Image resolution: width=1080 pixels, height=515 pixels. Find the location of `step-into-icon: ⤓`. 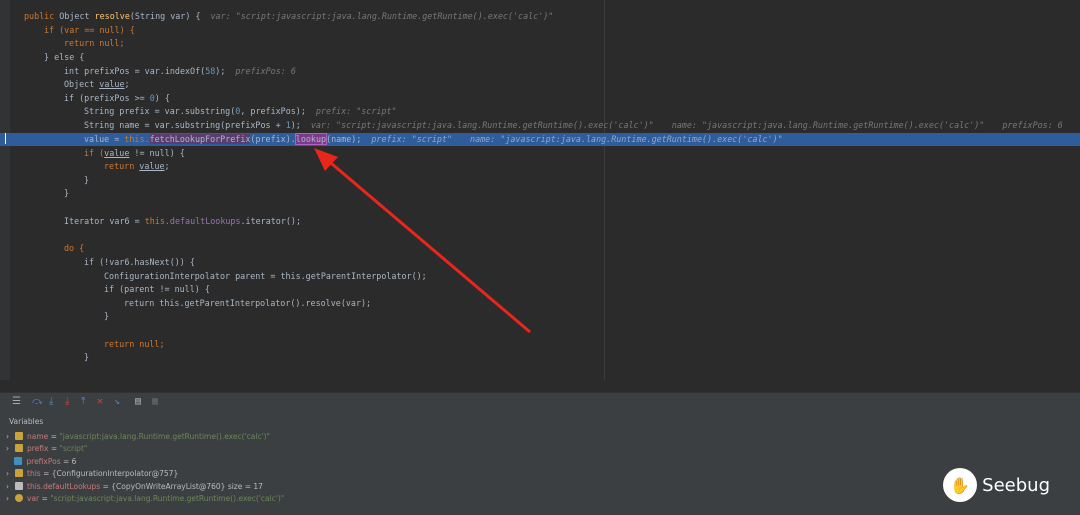

step-into-icon: ⤓ is located at coordinates (51, 401).